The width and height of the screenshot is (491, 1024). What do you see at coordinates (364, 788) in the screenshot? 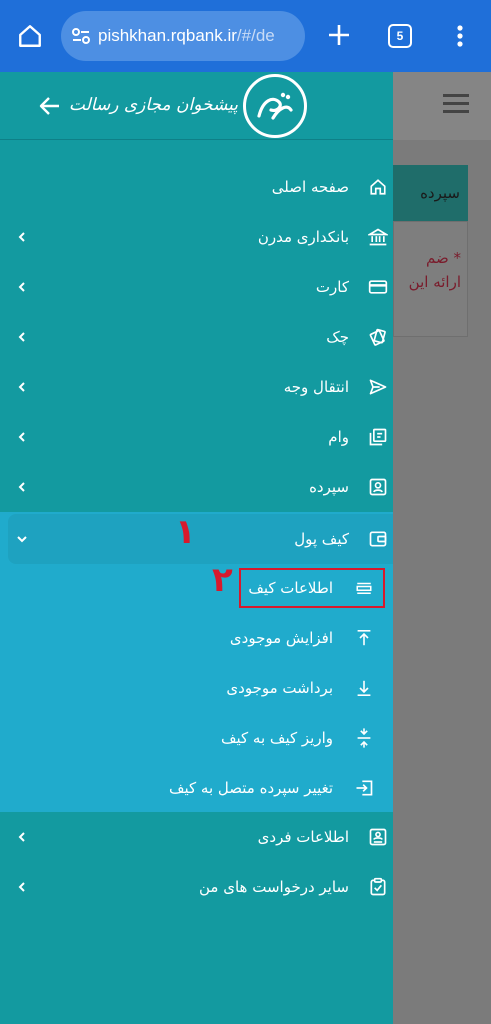
I see `login-icon` at bounding box center [364, 788].